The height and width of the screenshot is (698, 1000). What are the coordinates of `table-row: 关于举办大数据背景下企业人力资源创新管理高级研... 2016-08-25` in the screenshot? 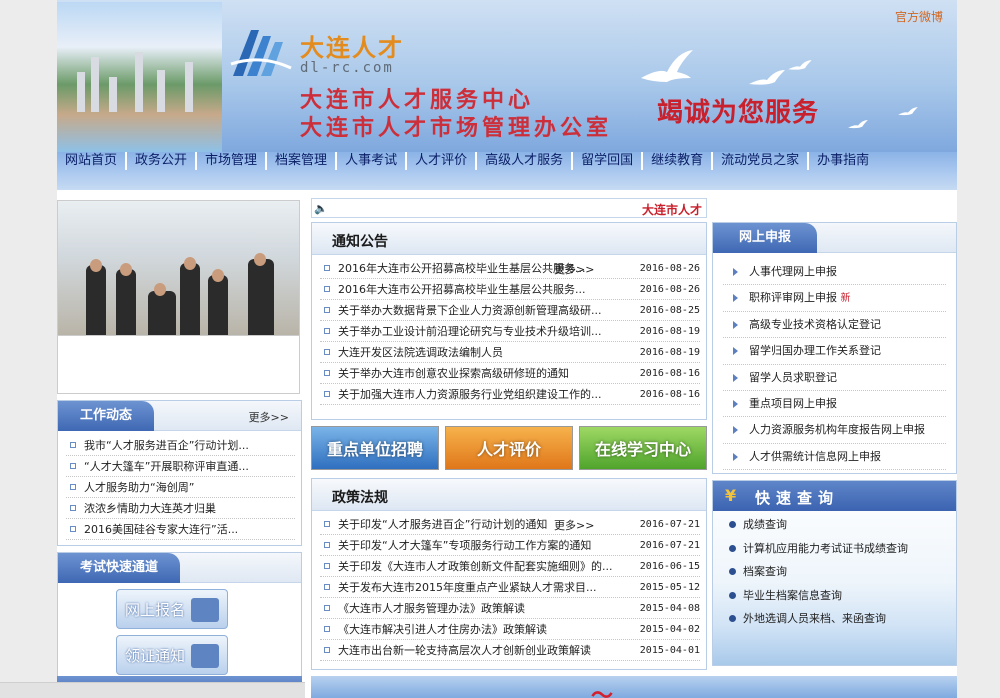 It's located at (510, 310).